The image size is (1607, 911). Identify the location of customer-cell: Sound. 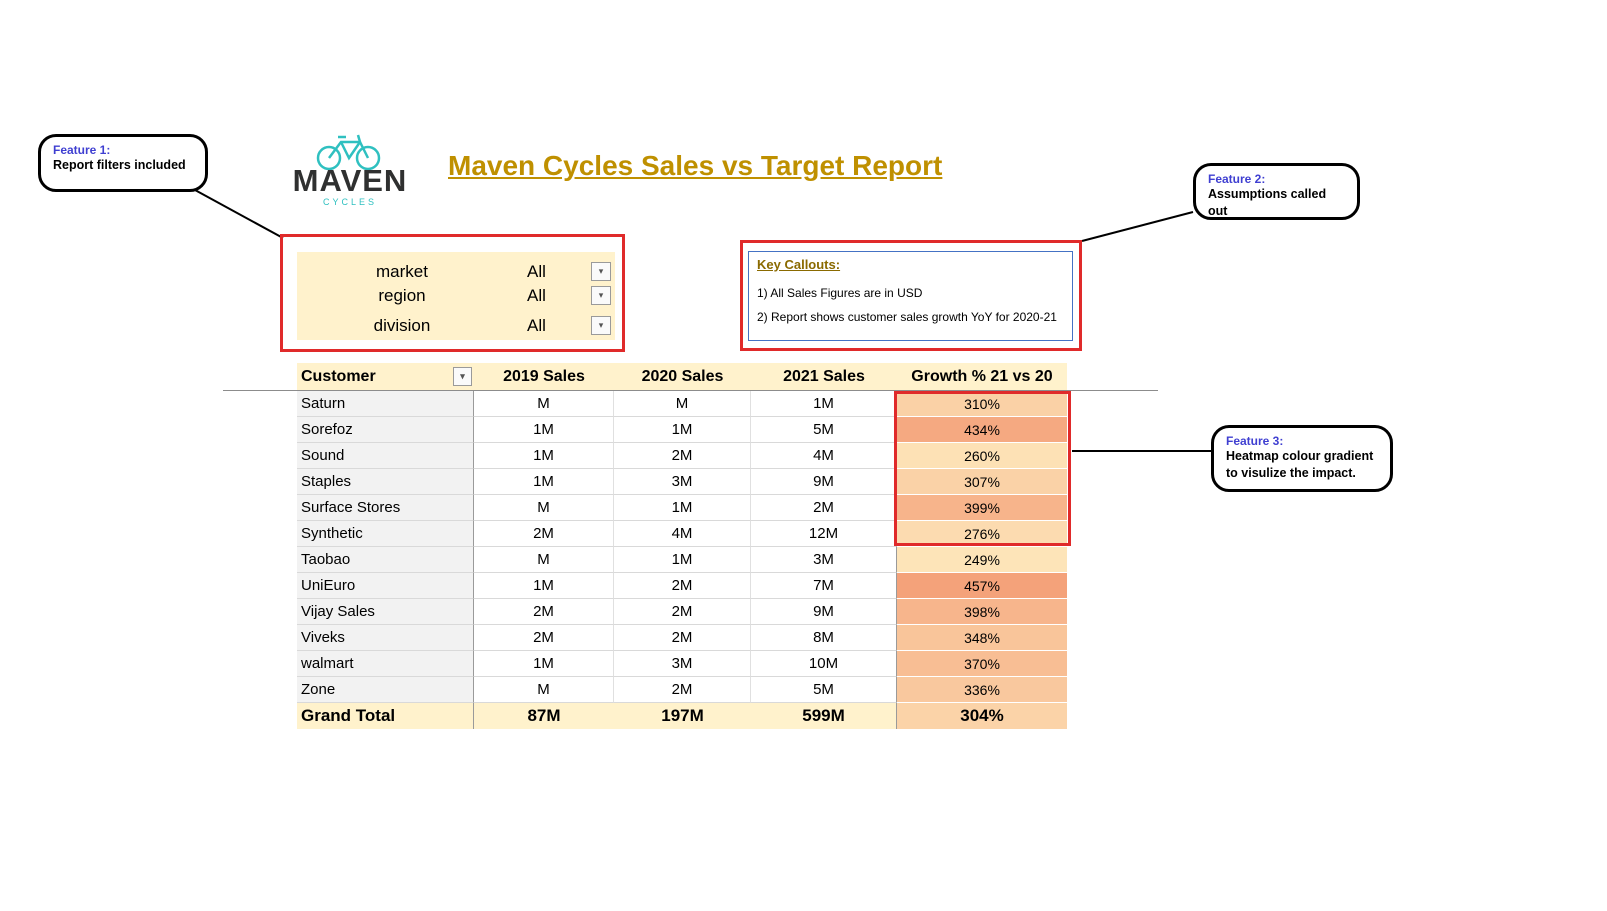
(385, 456).